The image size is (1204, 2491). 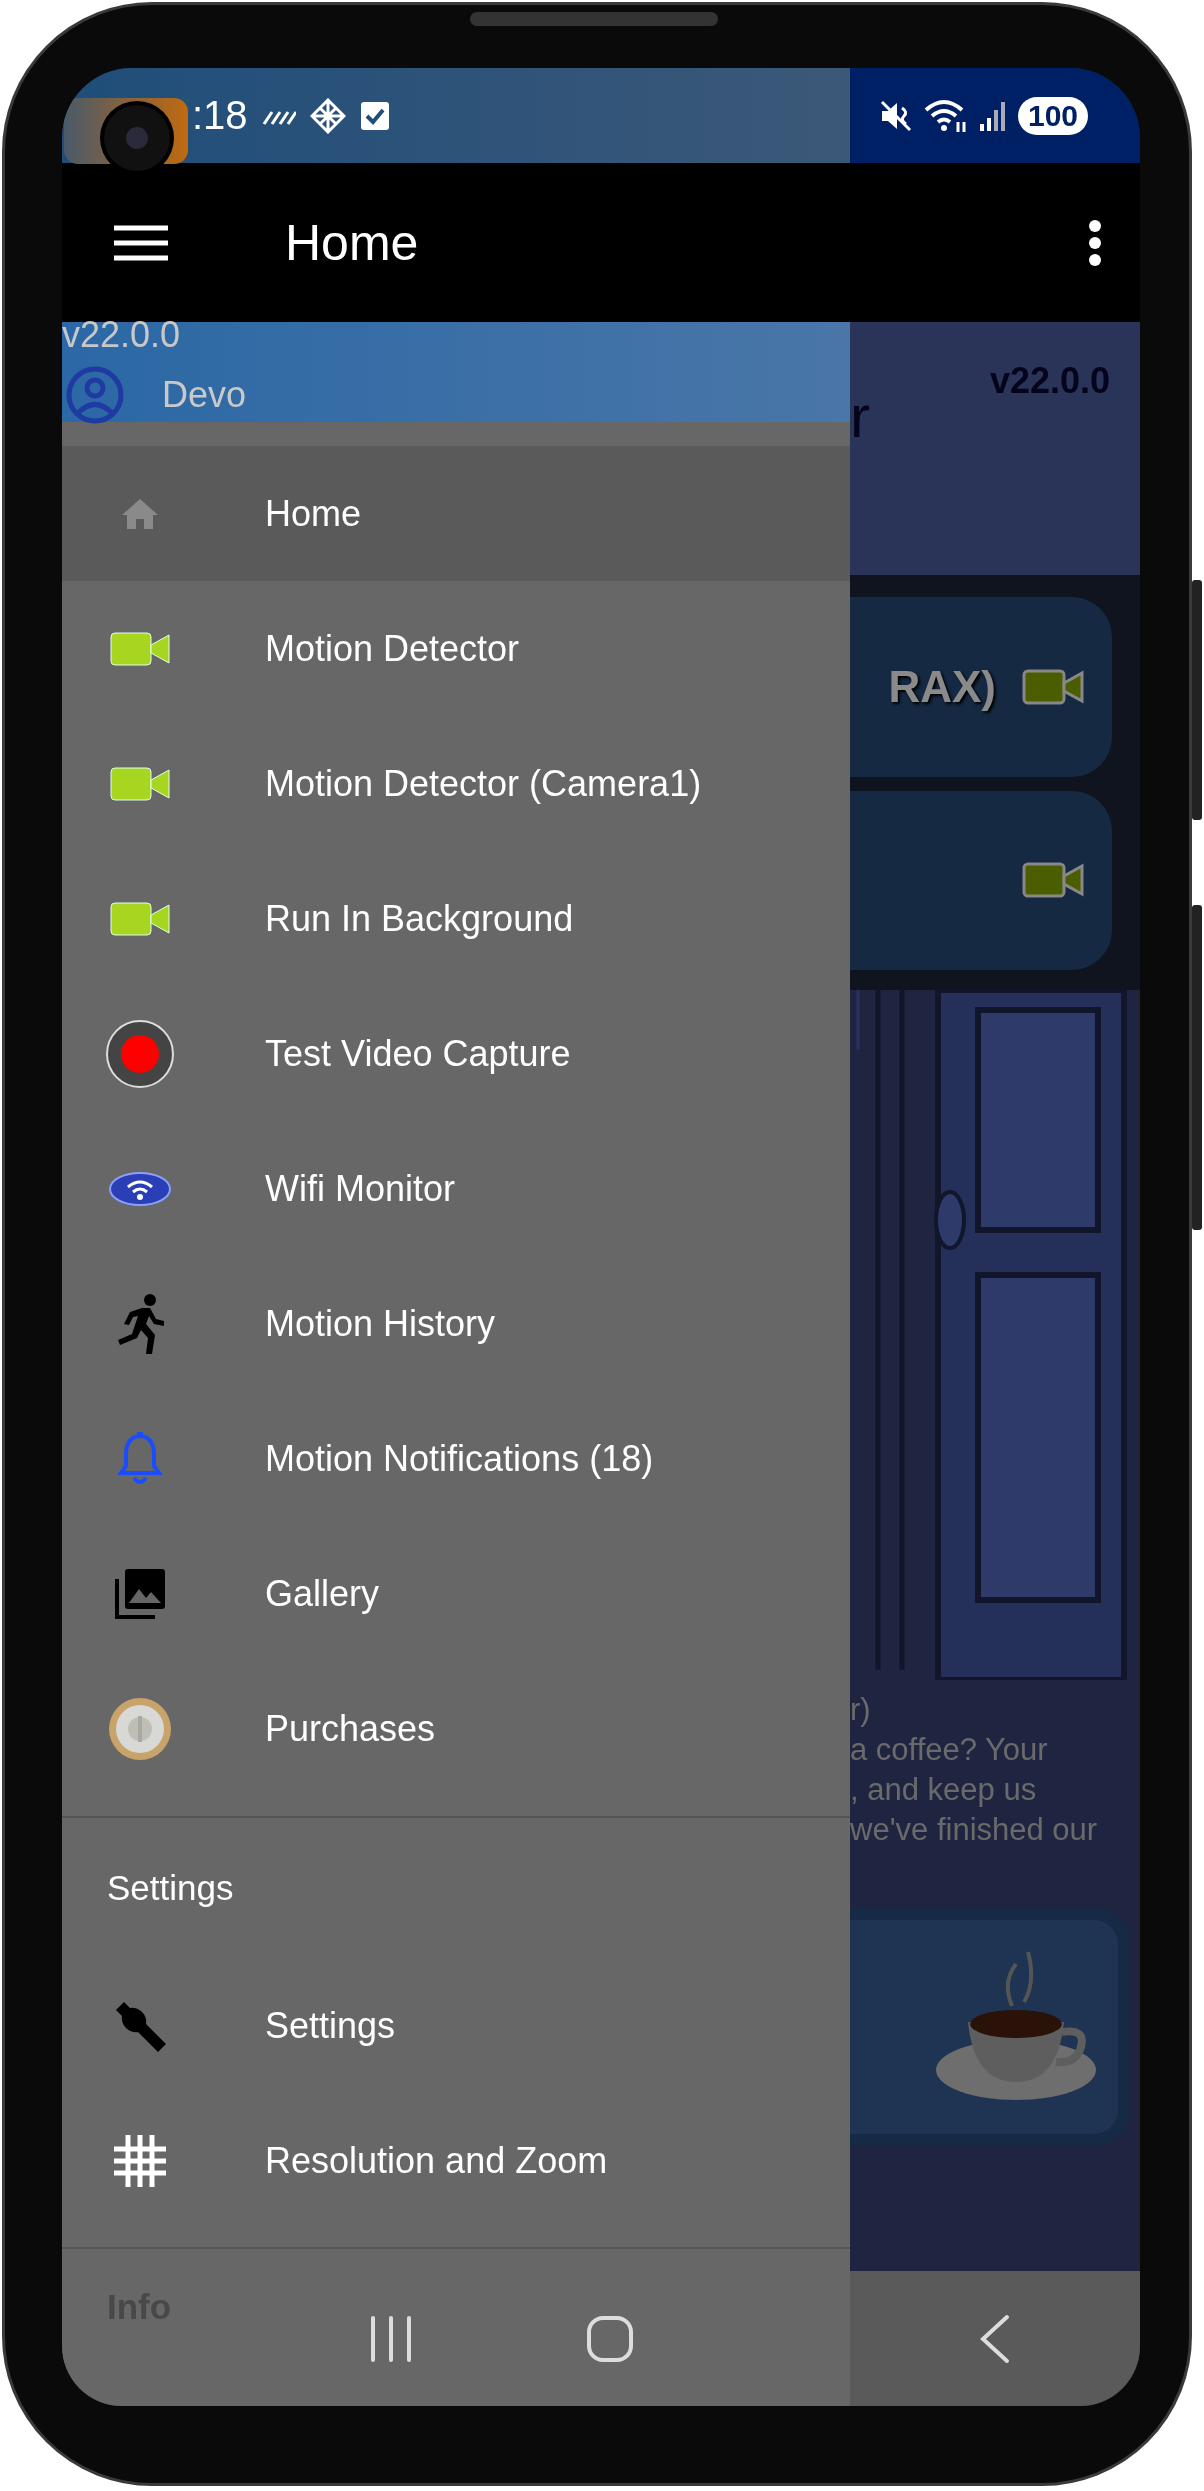 What do you see at coordinates (456, 1053) in the screenshot?
I see `drawer-item: Test Video Capture` at bounding box center [456, 1053].